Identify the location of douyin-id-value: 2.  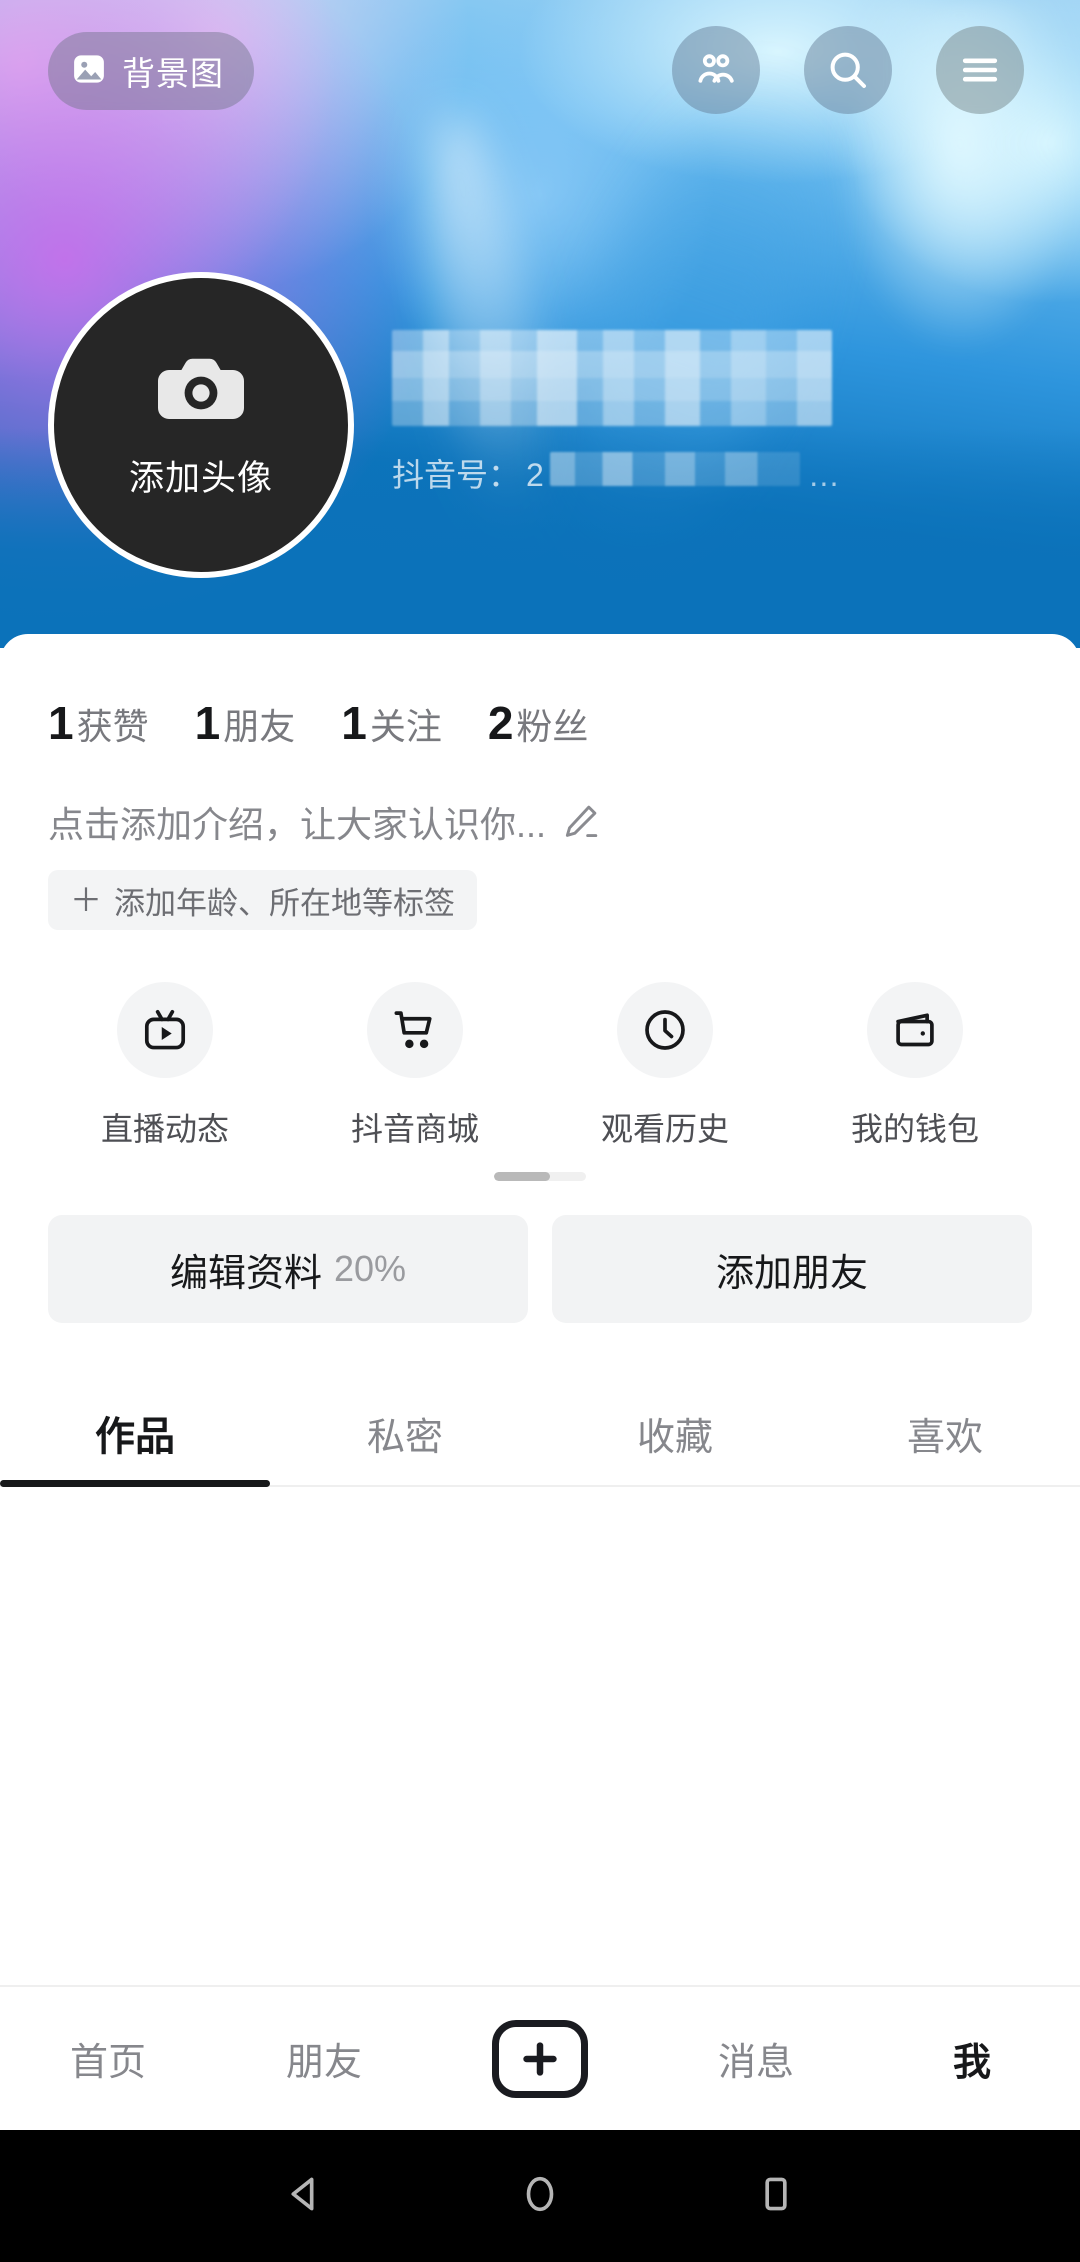
(535, 475).